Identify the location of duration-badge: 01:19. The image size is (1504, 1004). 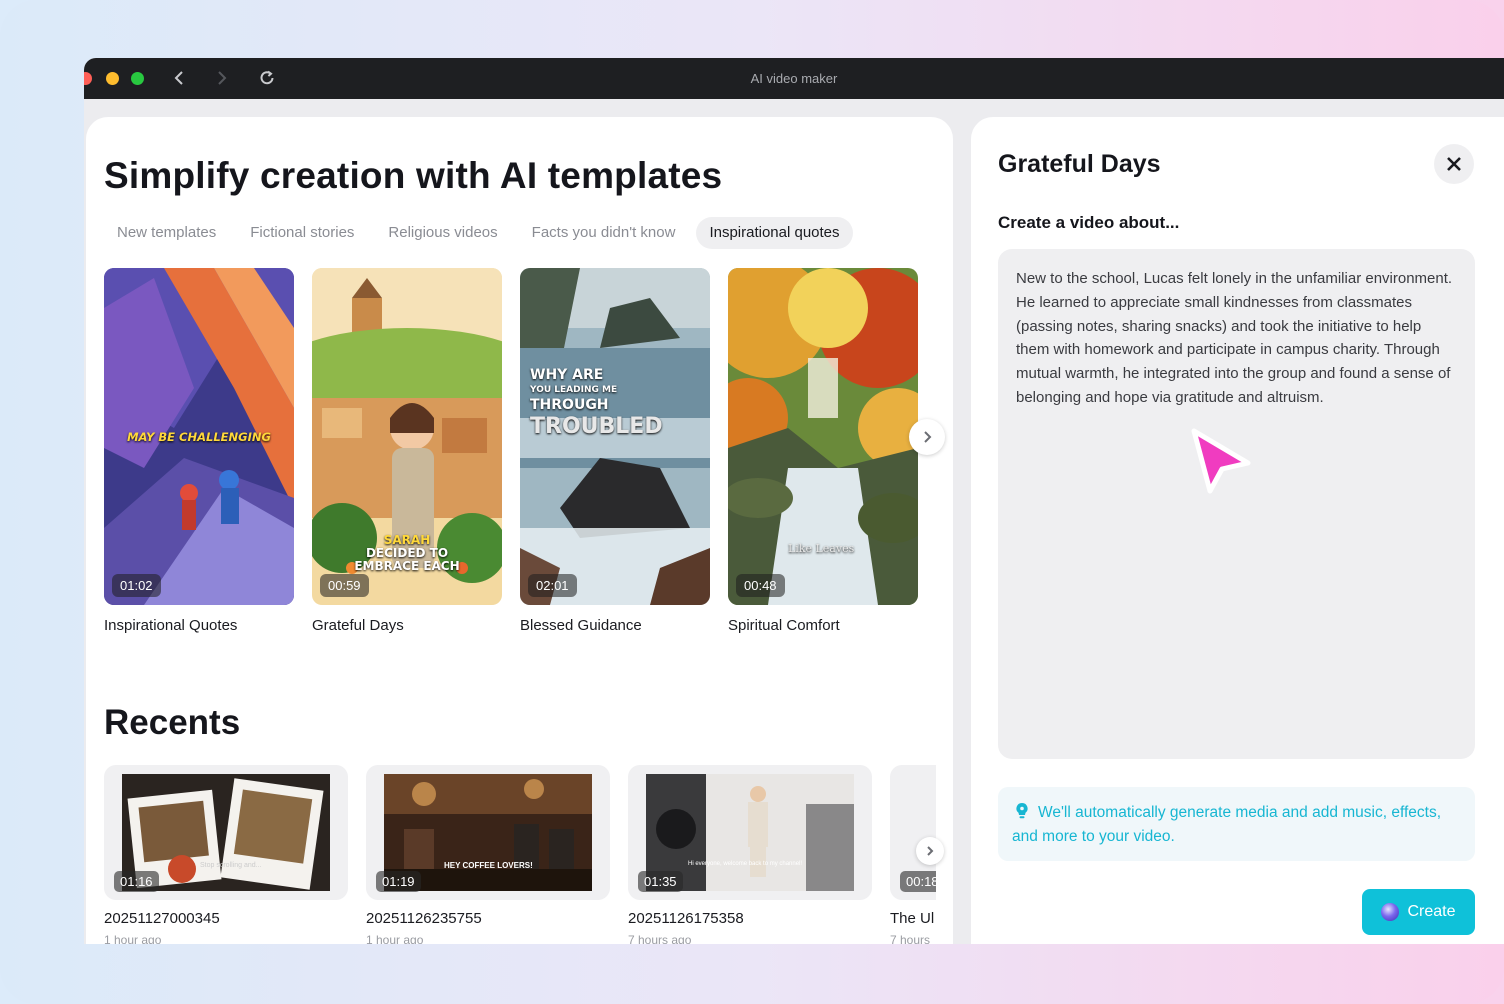
(398, 881).